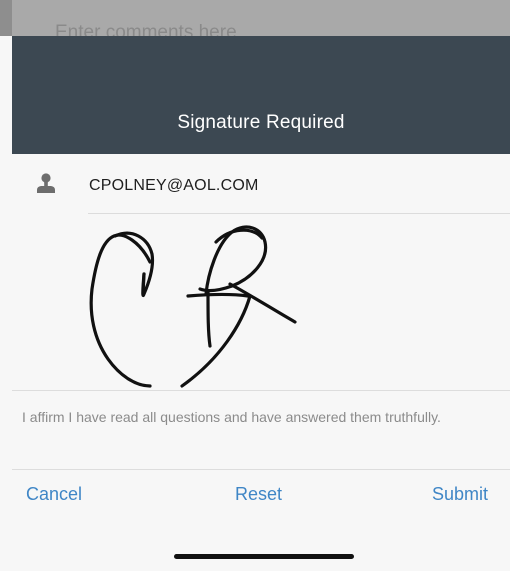 This screenshot has width=510, height=571. Describe the element at coordinates (54, 494) in the screenshot. I see `cancel-button: Cancel` at that location.